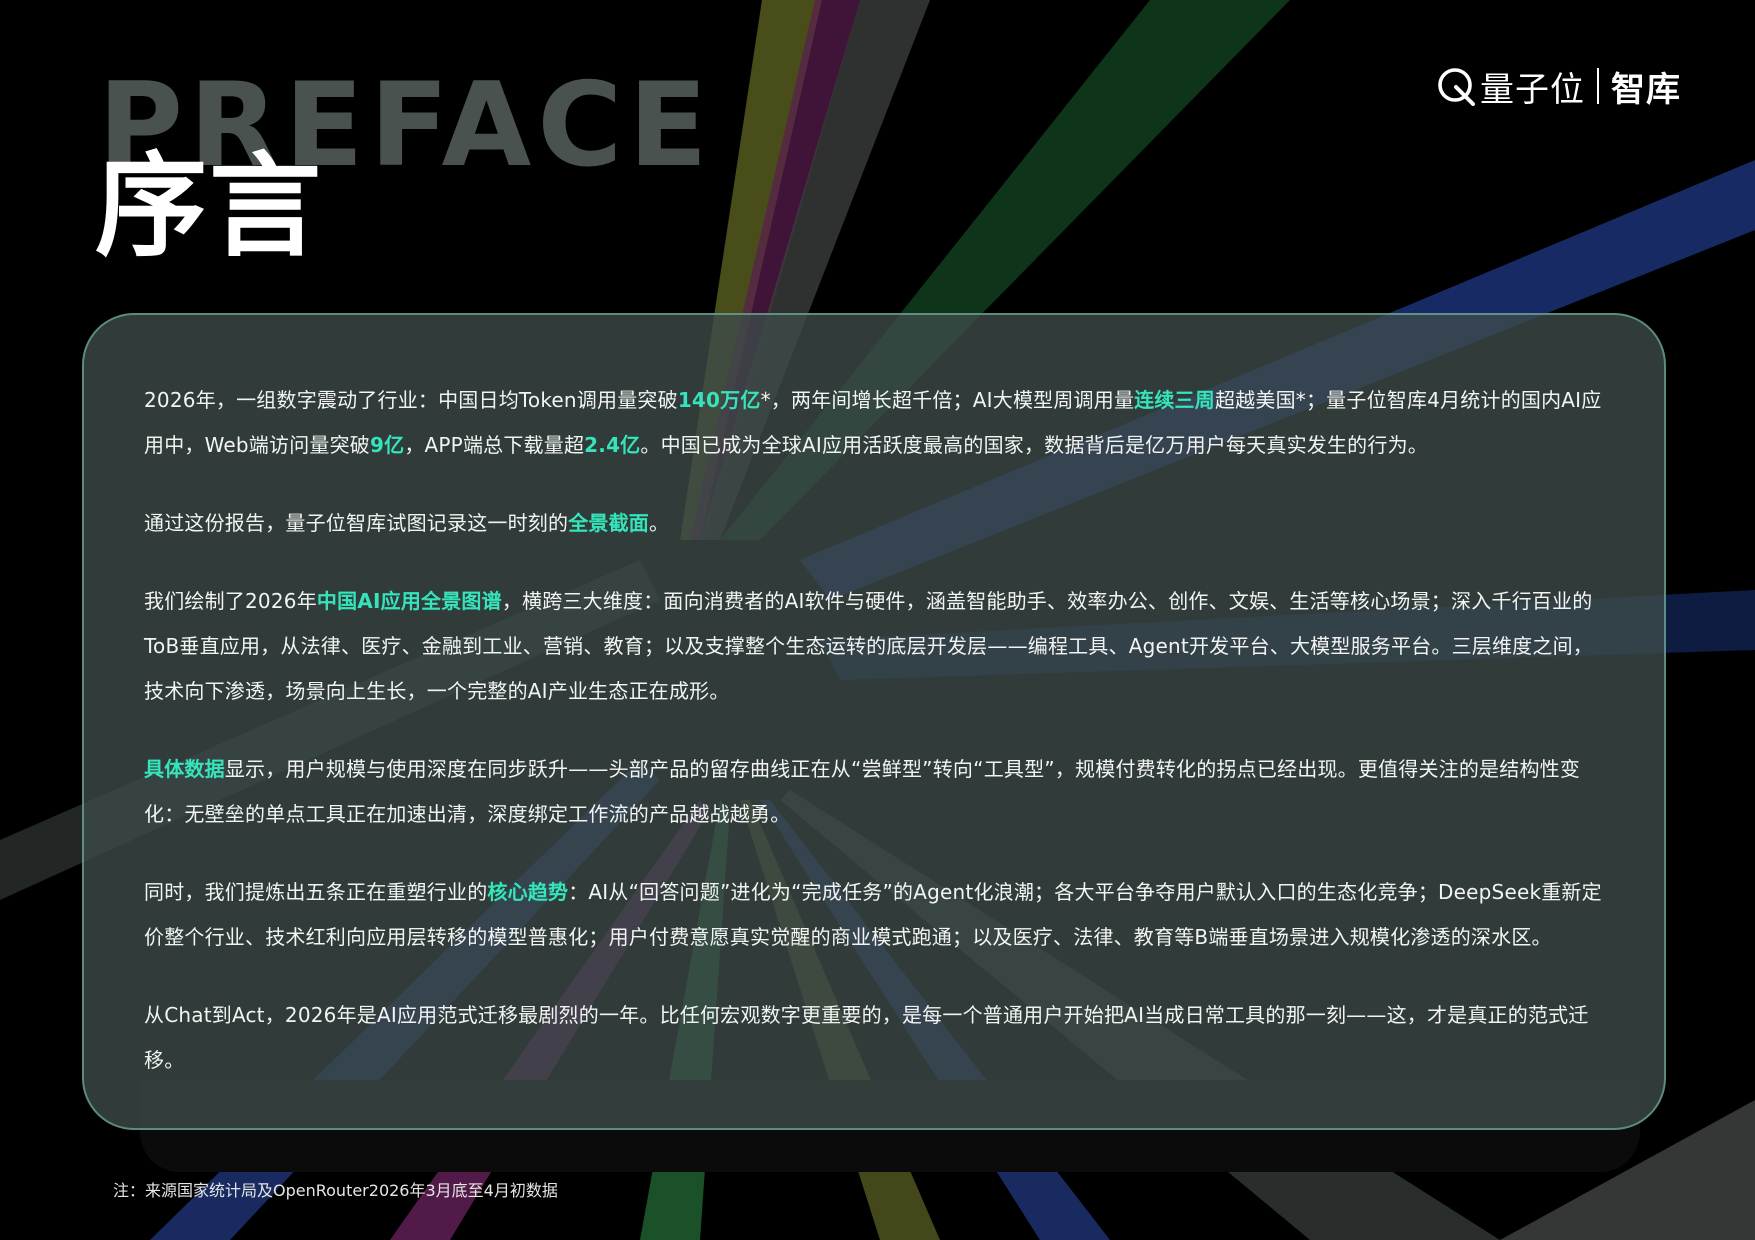 The image size is (1755, 1240). I want to click on logo-divider, so click(1598, 86).